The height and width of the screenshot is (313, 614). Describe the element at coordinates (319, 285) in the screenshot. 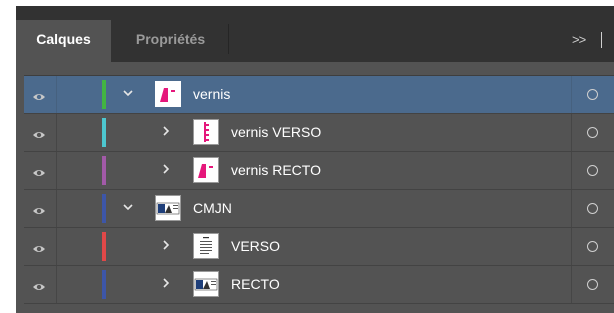

I see `layer-row: RECTO` at that location.